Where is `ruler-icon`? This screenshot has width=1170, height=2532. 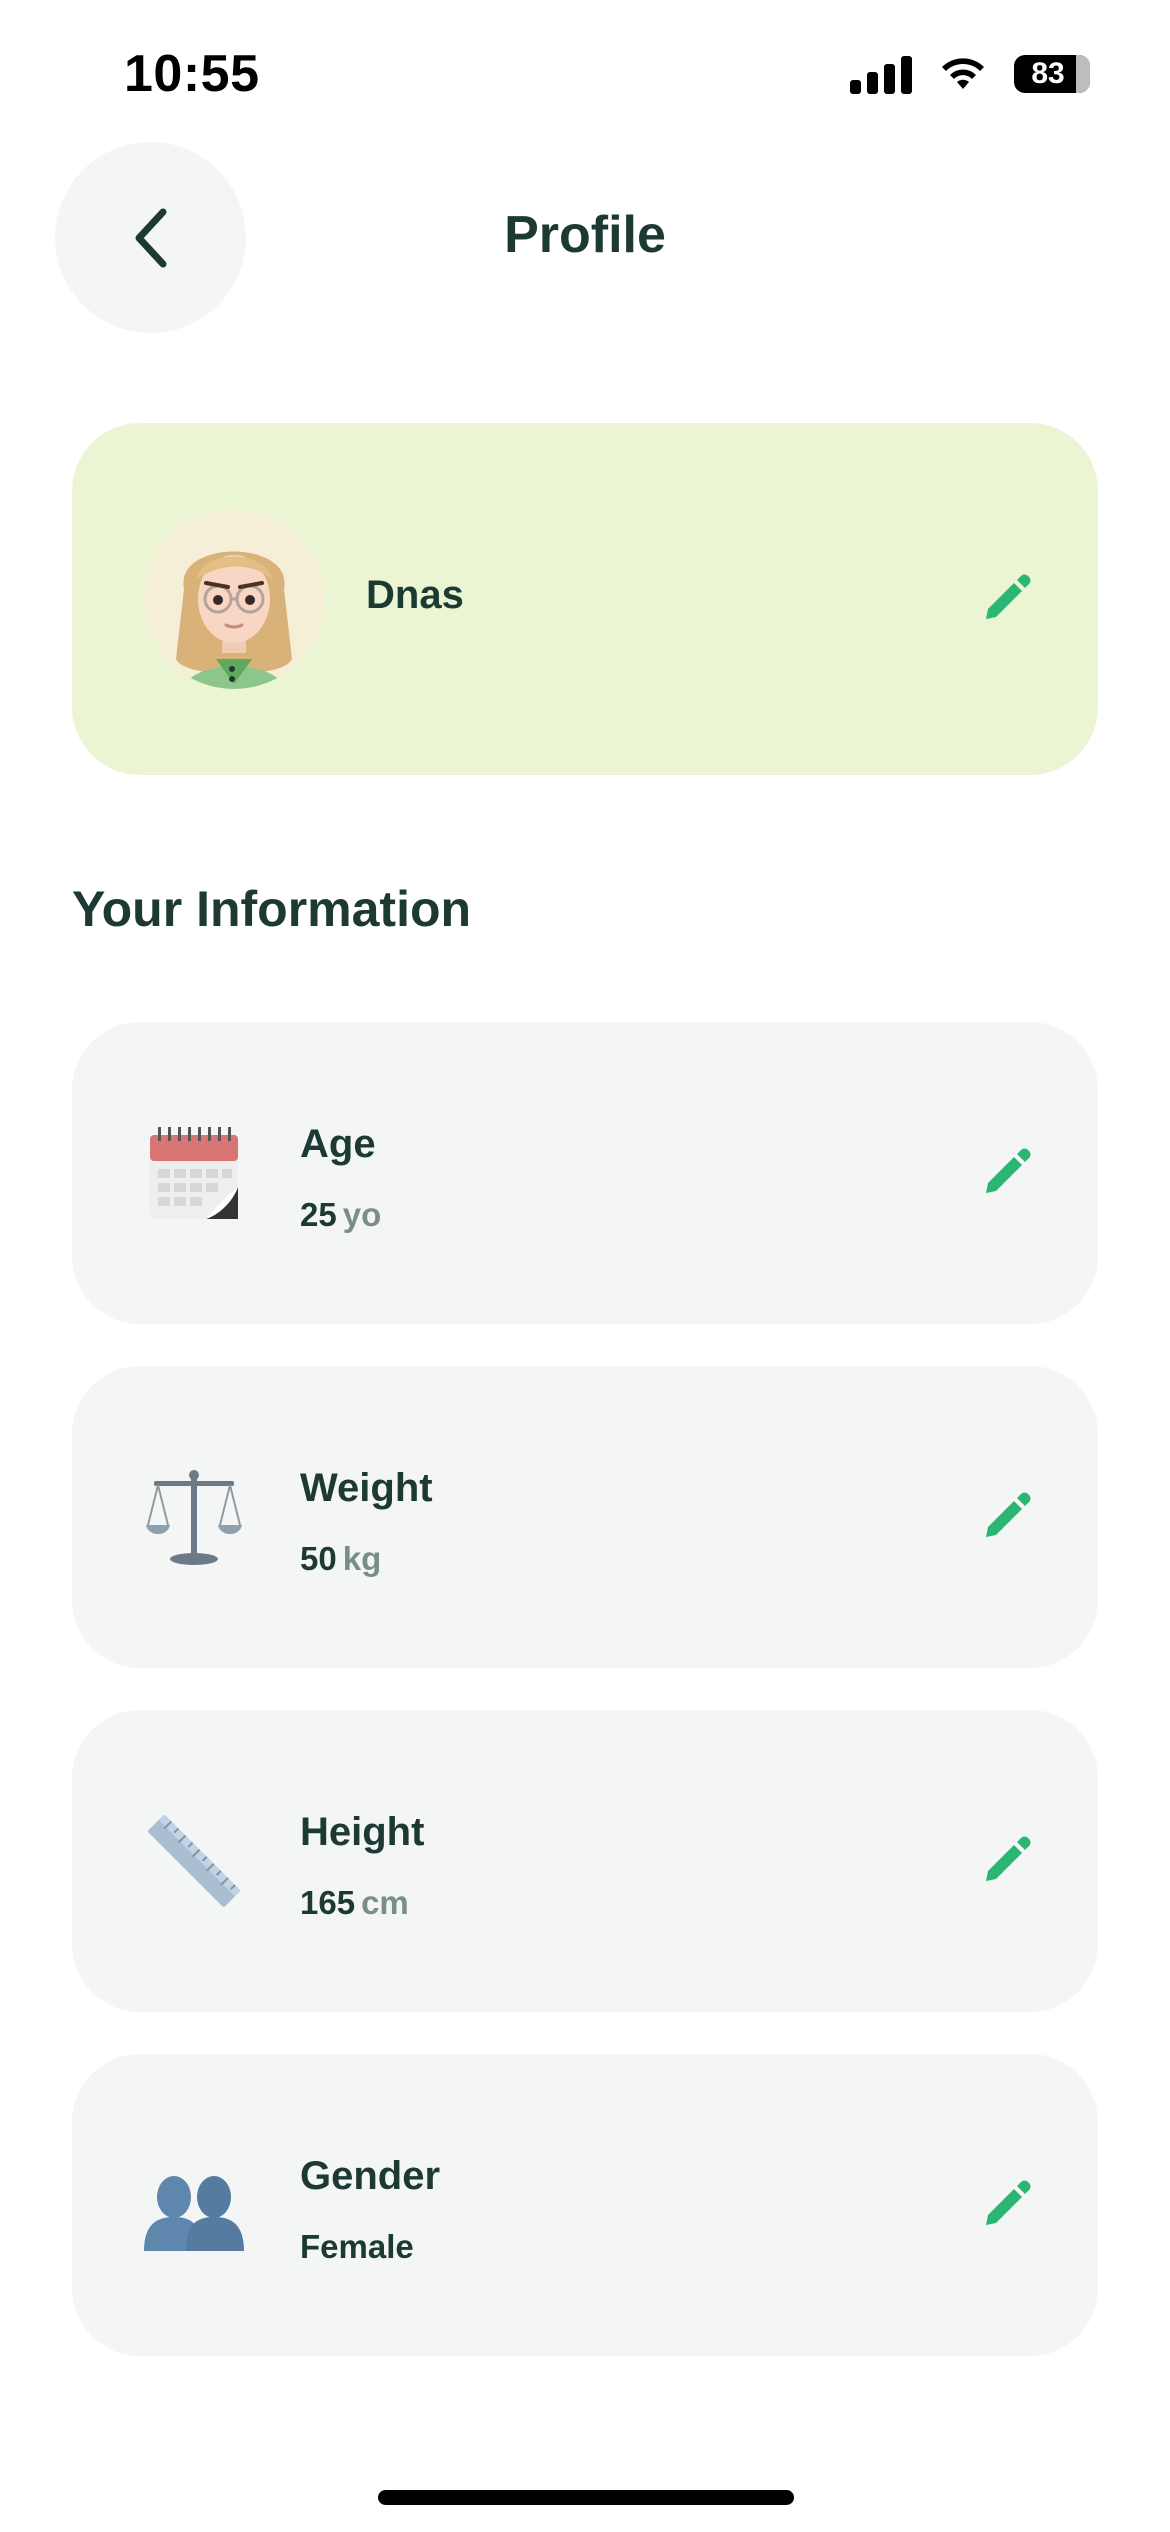 ruler-icon is located at coordinates (194, 1861).